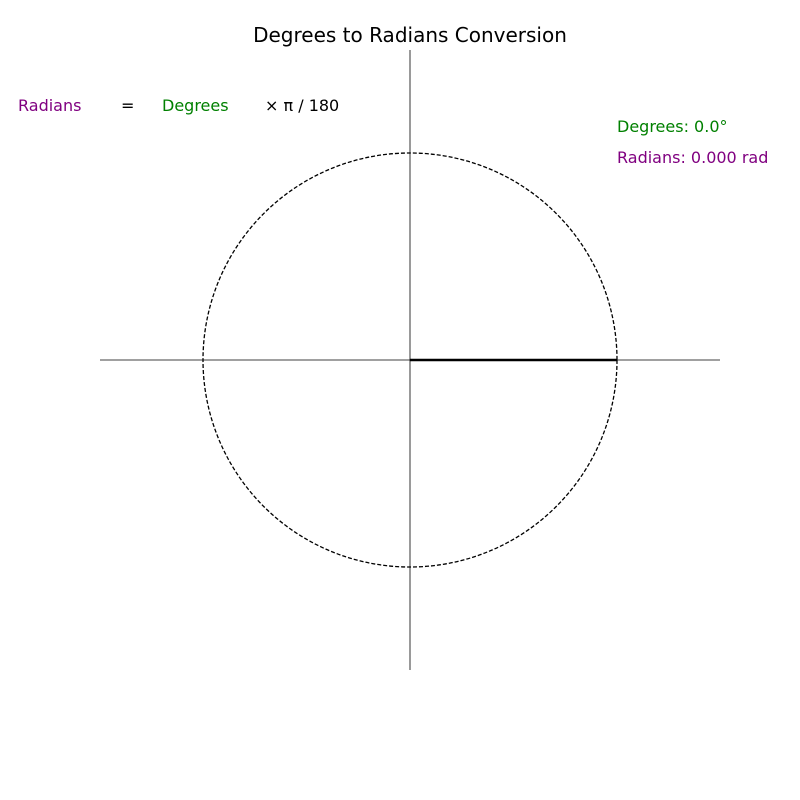 The width and height of the screenshot is (800, 800). What do you see at coordinates (302, 105) in the screenshot?
I see `formula-pi-over-180: × π / 180` at bounding box center [302, 105].